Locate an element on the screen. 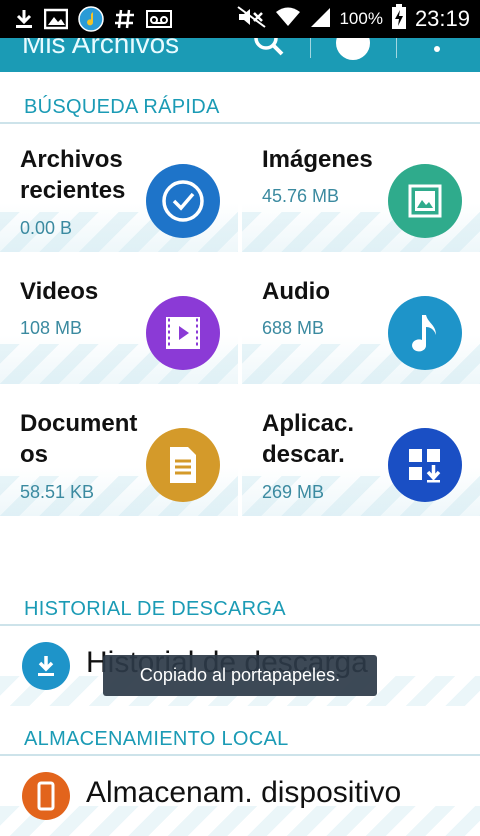 The width and height of the screenshot is (480, 836). tile-documents: Document os 58.51 KB is located at coordinates (119, 452).